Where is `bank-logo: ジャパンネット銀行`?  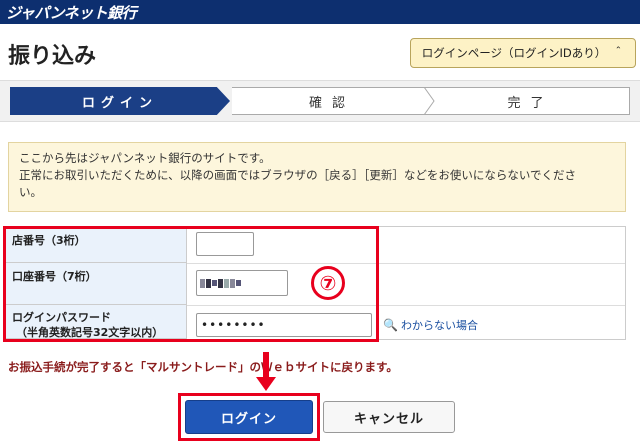
bank-logo: ジャパンネット銀行 is located at coordinates (71, 13).